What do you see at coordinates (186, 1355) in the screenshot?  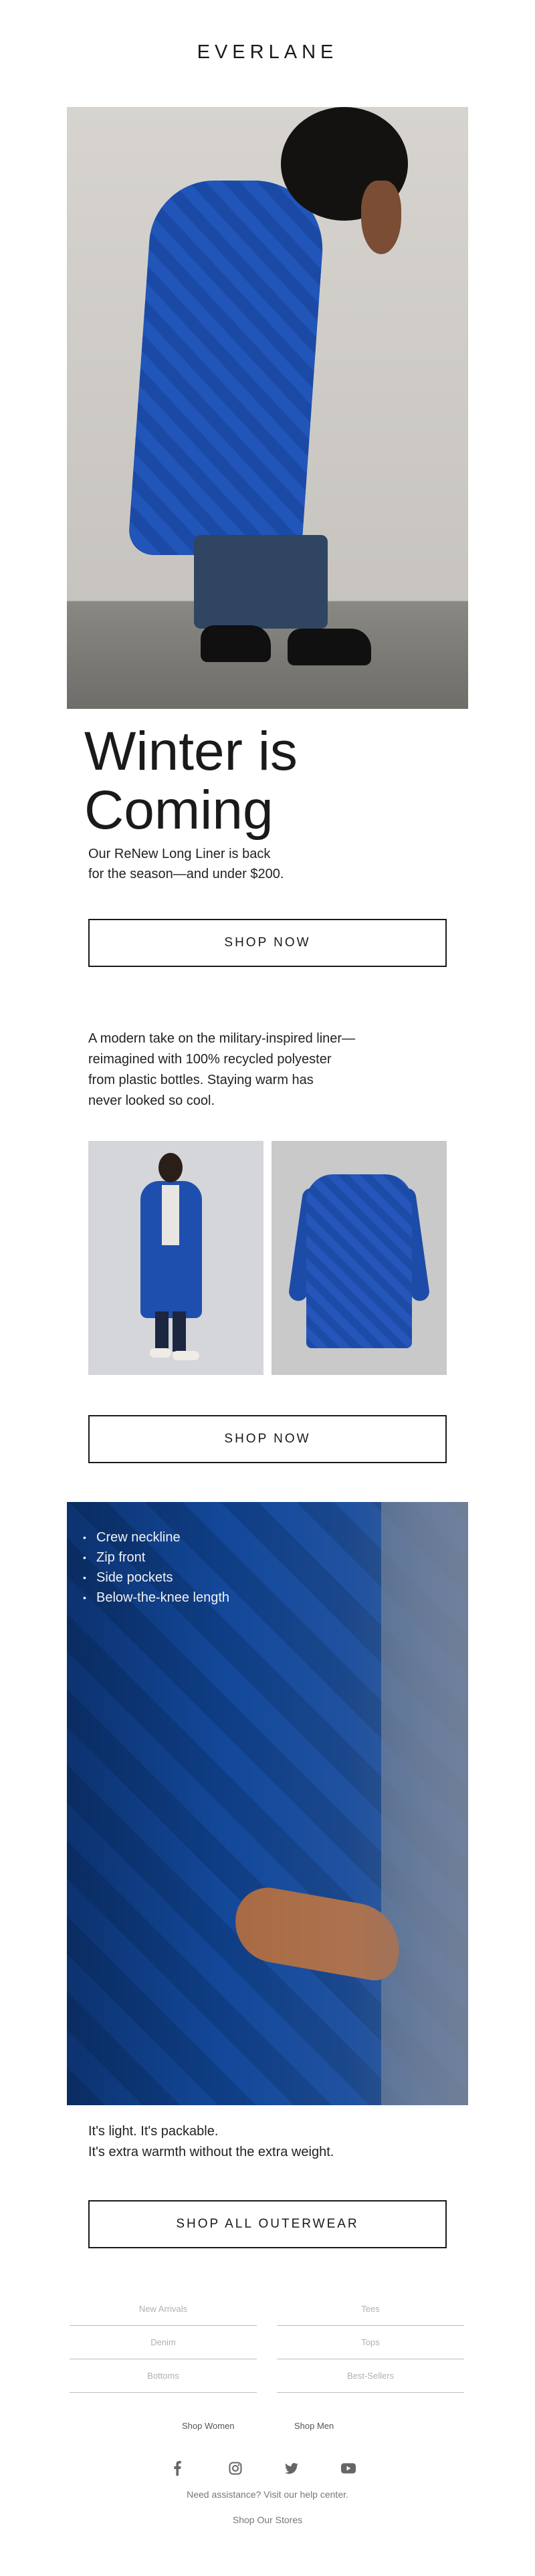 I see `model-shoe-right` at bounding box center [186, 1355].